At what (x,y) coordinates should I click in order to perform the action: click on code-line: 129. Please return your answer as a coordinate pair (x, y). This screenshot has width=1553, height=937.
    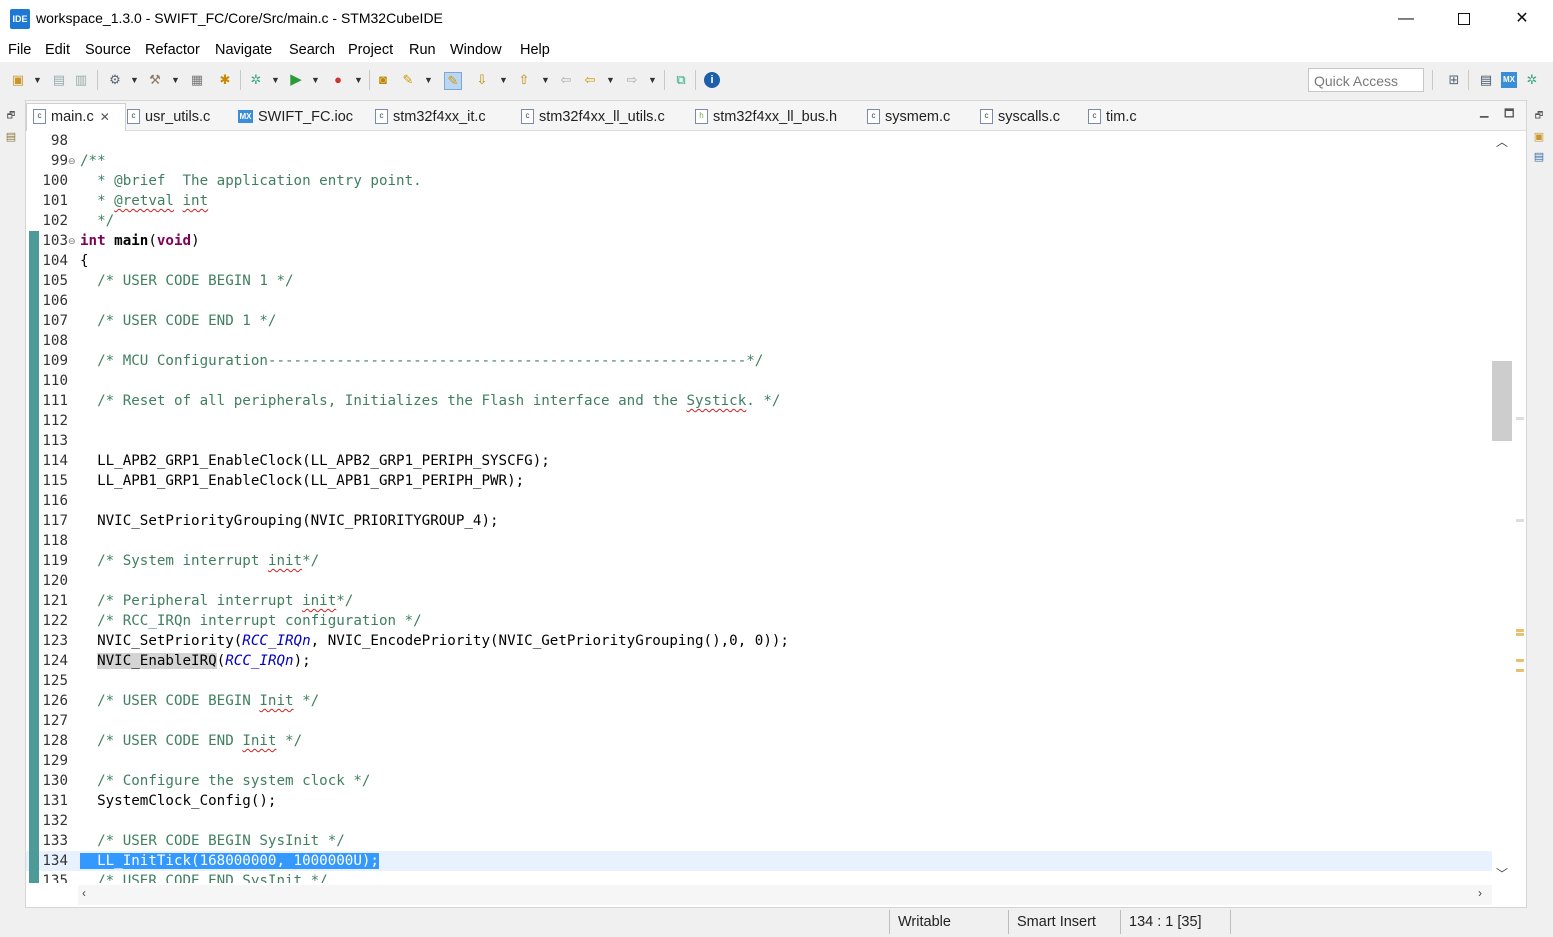
    Looking at the image, I should click on (759, 761).